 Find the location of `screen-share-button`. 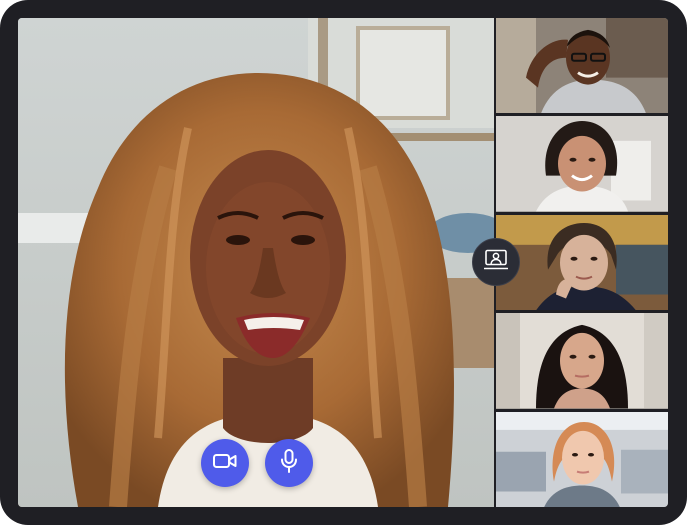

screen-share-button is located at coordinates (496, 262).